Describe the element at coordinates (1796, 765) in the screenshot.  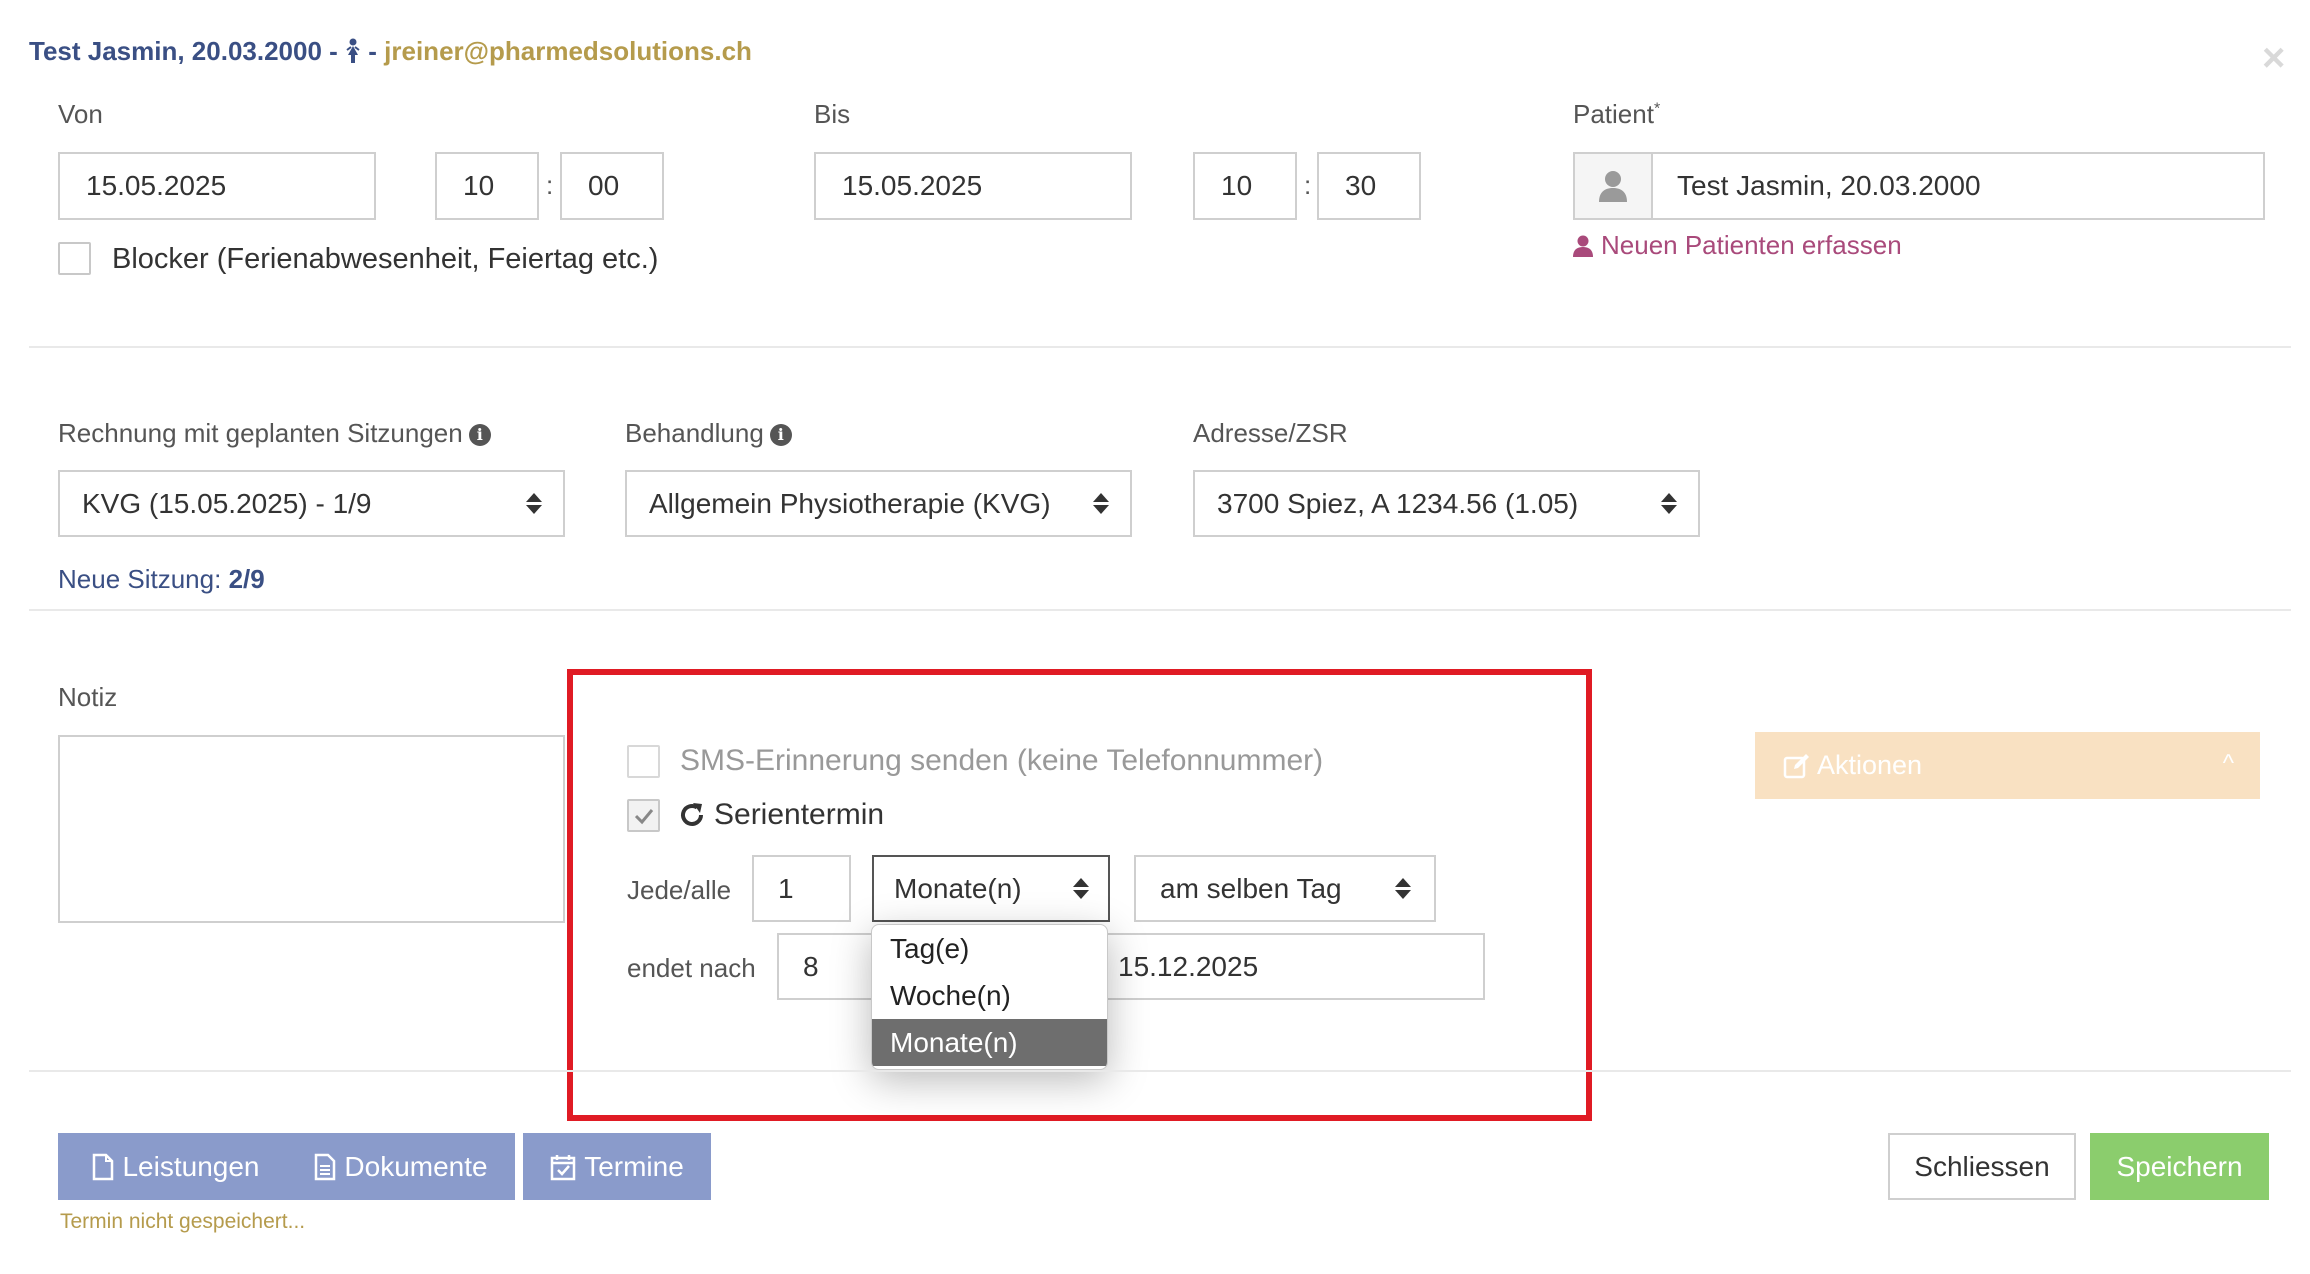
I see `edit-icon` at that location.